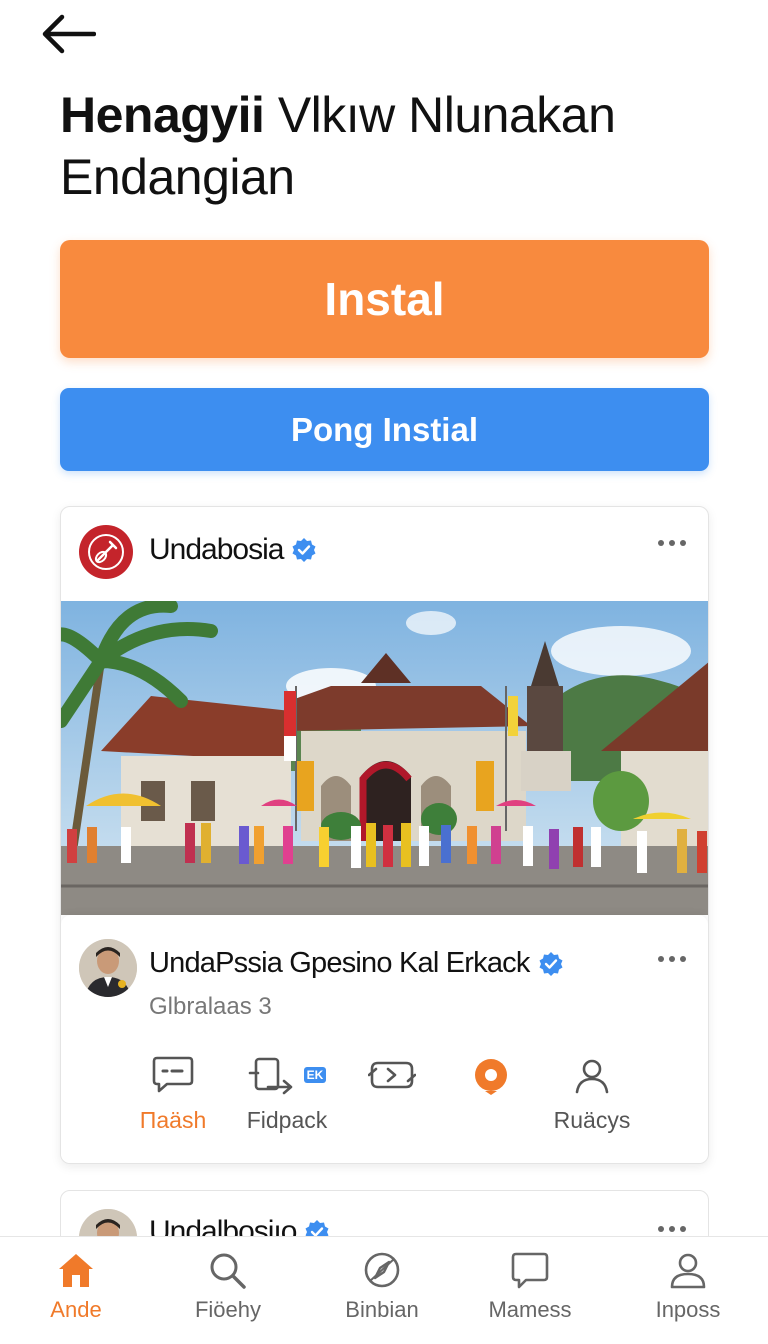 Image resolution: width=768 pixels, height=1344 pixels. Describe the element at coordinates (287, 1120) in the screenshot. I see `action-feedback-label: Fidpack` at that location.